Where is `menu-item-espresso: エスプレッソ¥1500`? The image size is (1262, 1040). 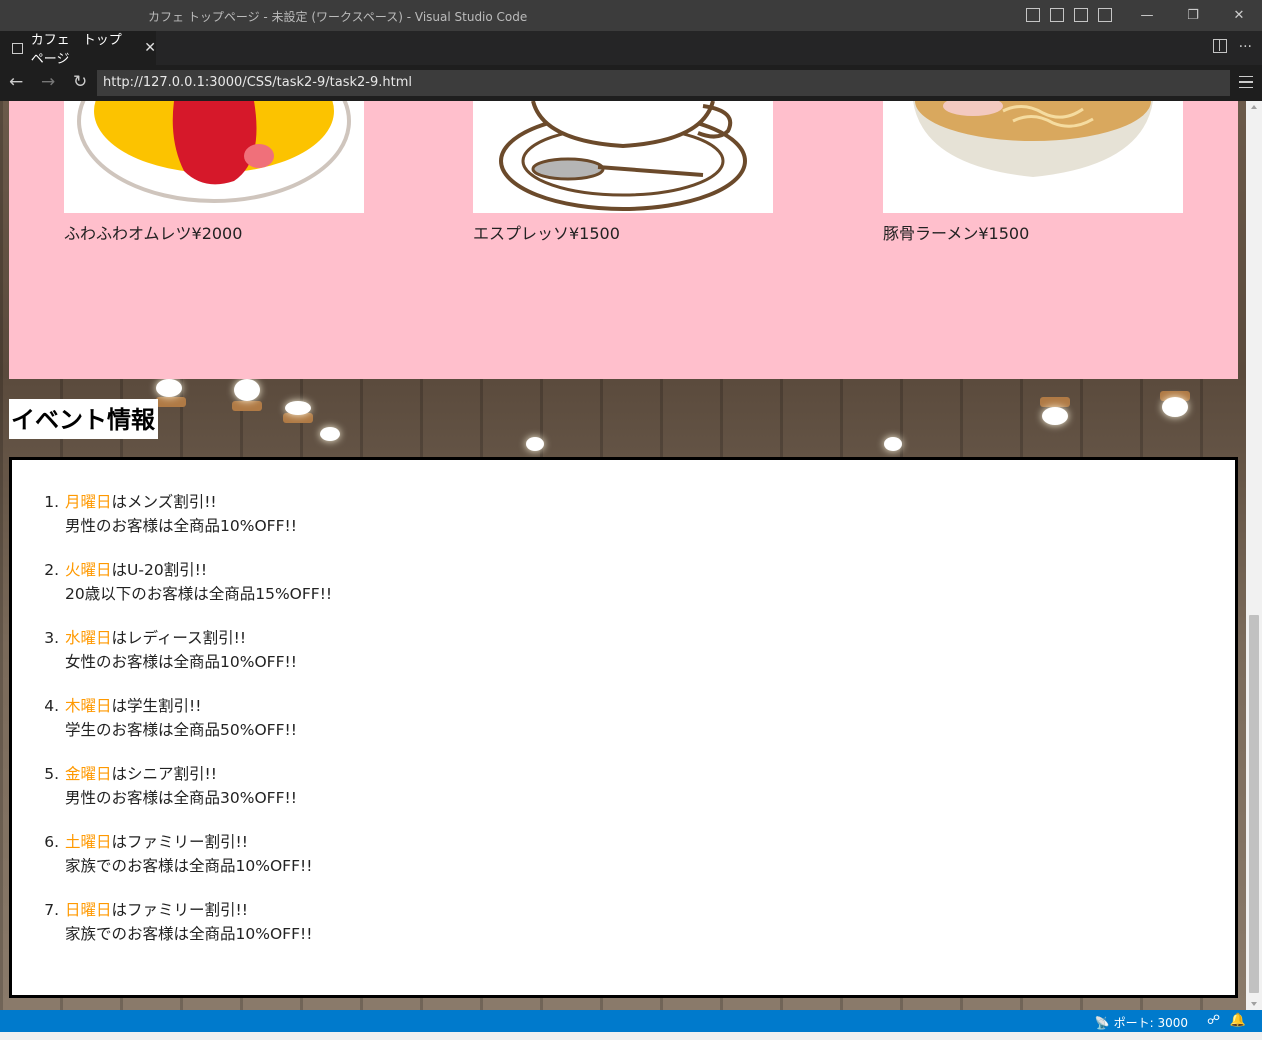
menu-item-espresso: エスプレッソ¥1500 is located at coordinates (623, 172).